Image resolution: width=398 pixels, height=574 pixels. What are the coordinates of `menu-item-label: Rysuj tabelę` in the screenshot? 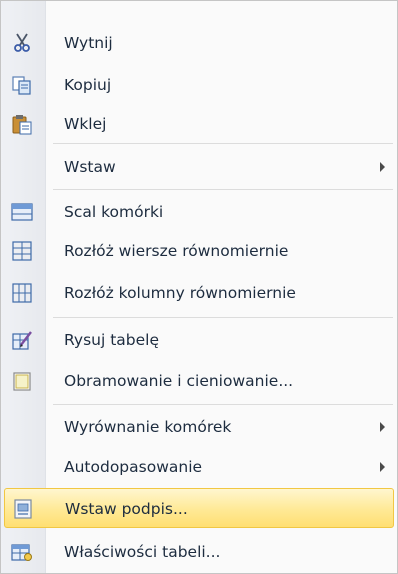 It's located at (112, 340).